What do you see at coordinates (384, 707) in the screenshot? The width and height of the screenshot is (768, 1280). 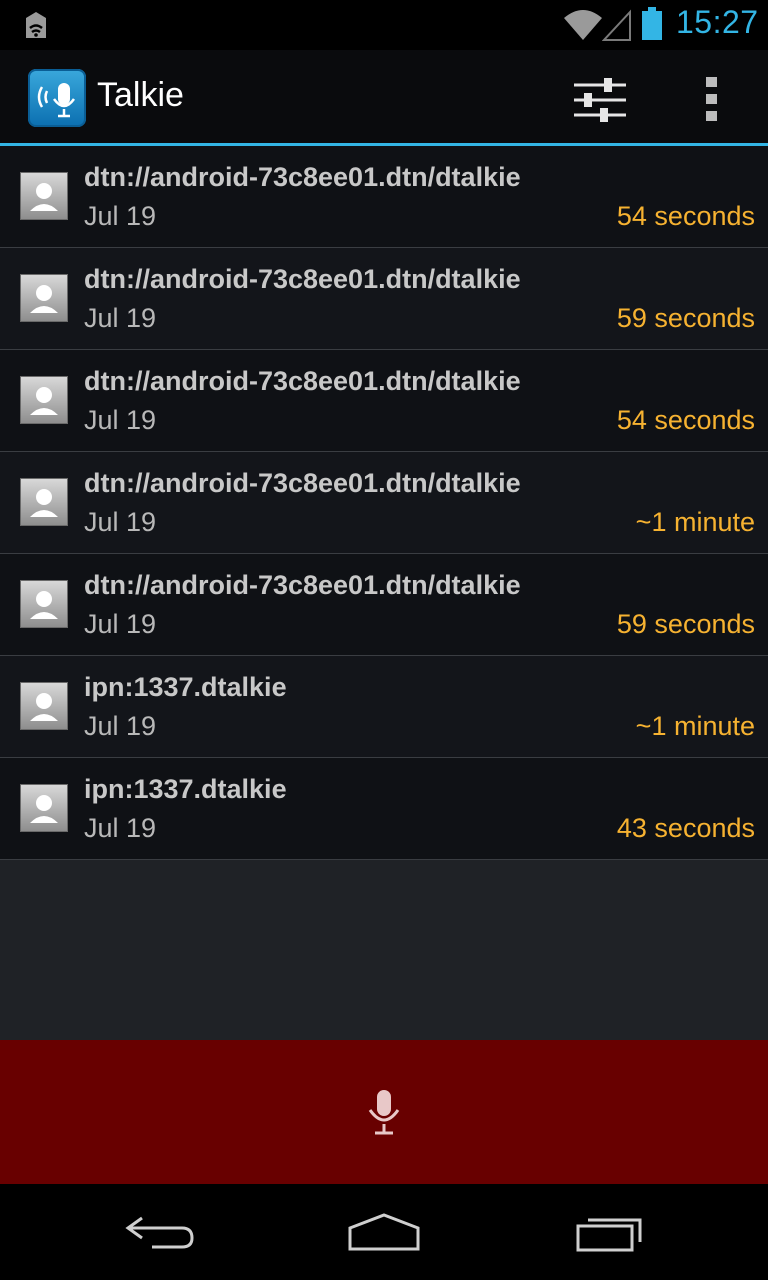 I see `list-item: ipn:1337.dtalkie Jul 19 ~1 minute` at bounding box center [384, 707].